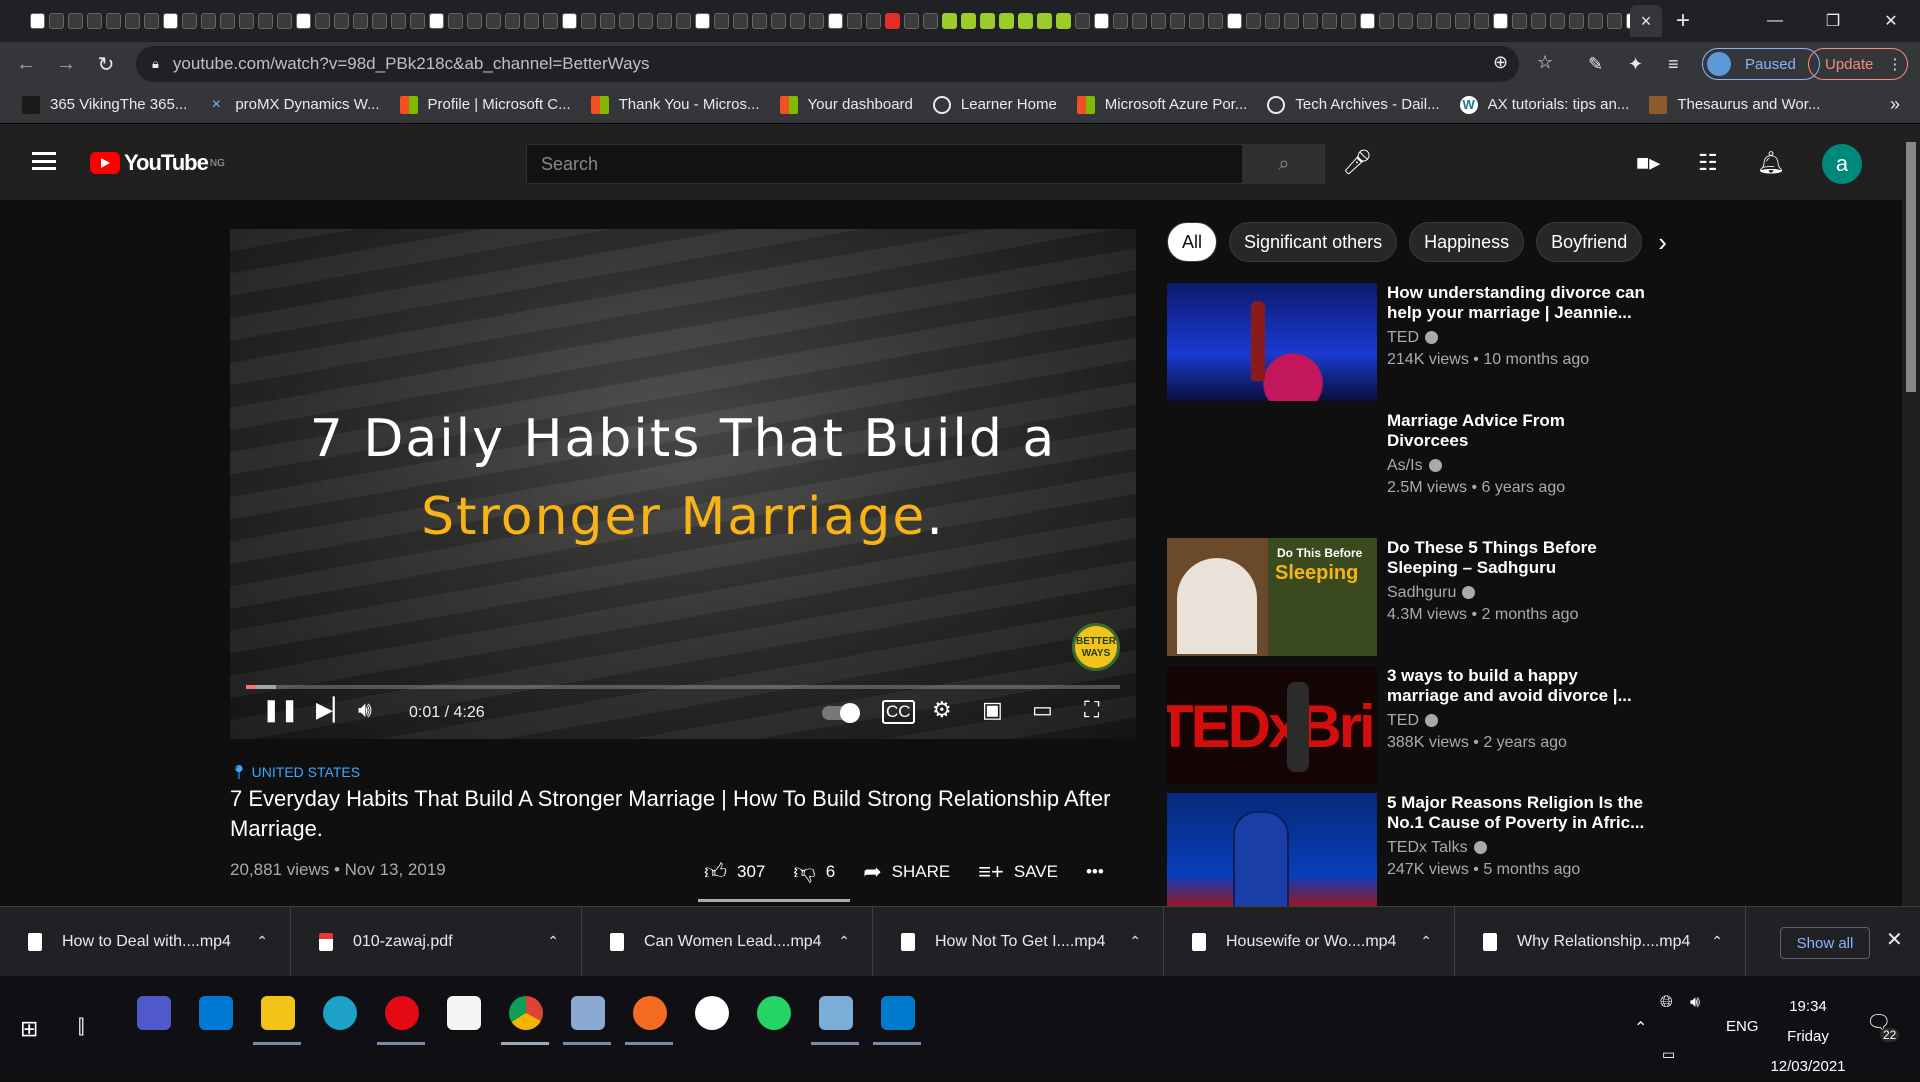  What do you see at coordinates (106, 64) in the screenshot?
I see `reload-button: ↻` at bounding box center [106, 64].